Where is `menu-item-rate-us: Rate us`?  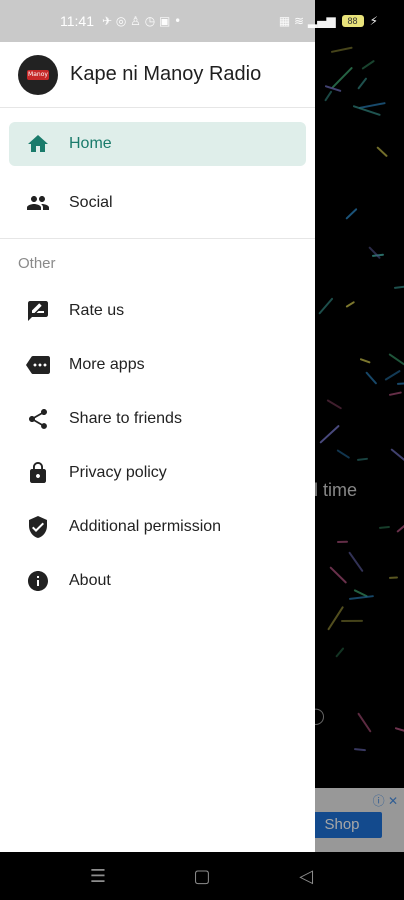
menu-item-rate-us: Rate us is located at coordinates (157, 311).